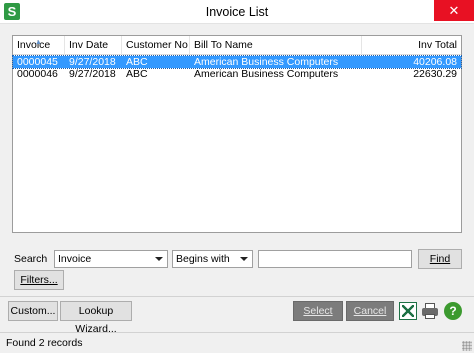 This screenshot has width=474, height=353. Describe the element at coordinates (237, 342) in the screenshot. I see `status-bar: Found 2 records` at that location.